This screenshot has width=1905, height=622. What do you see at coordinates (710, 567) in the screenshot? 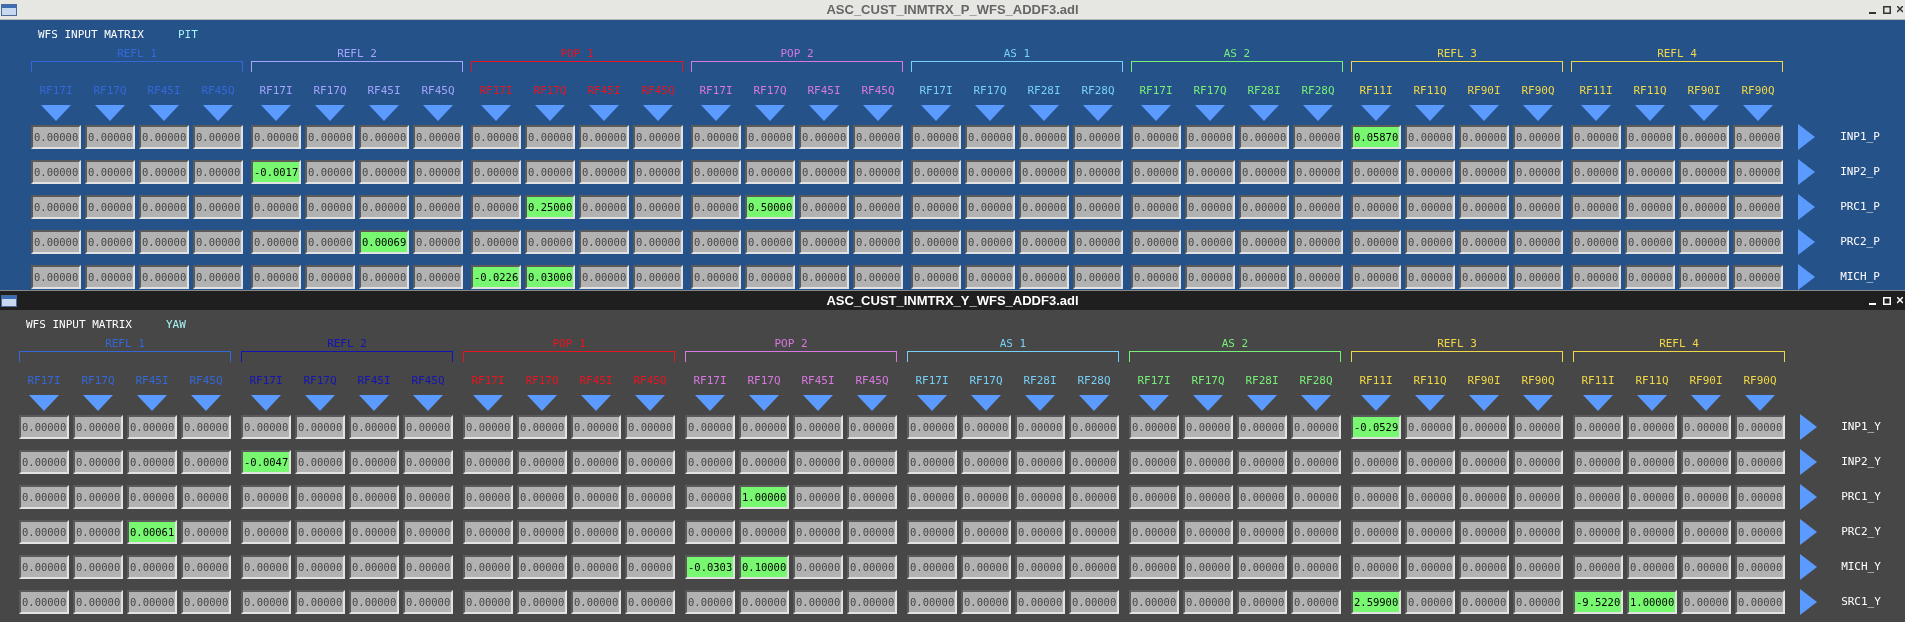
I see `matrix-entry-field: -0.0303` at bounding box center [710, 567].